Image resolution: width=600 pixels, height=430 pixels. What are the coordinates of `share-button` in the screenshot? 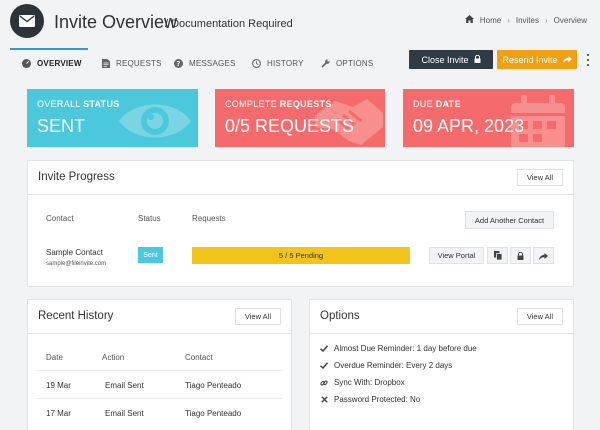 It's located at (543, 255).